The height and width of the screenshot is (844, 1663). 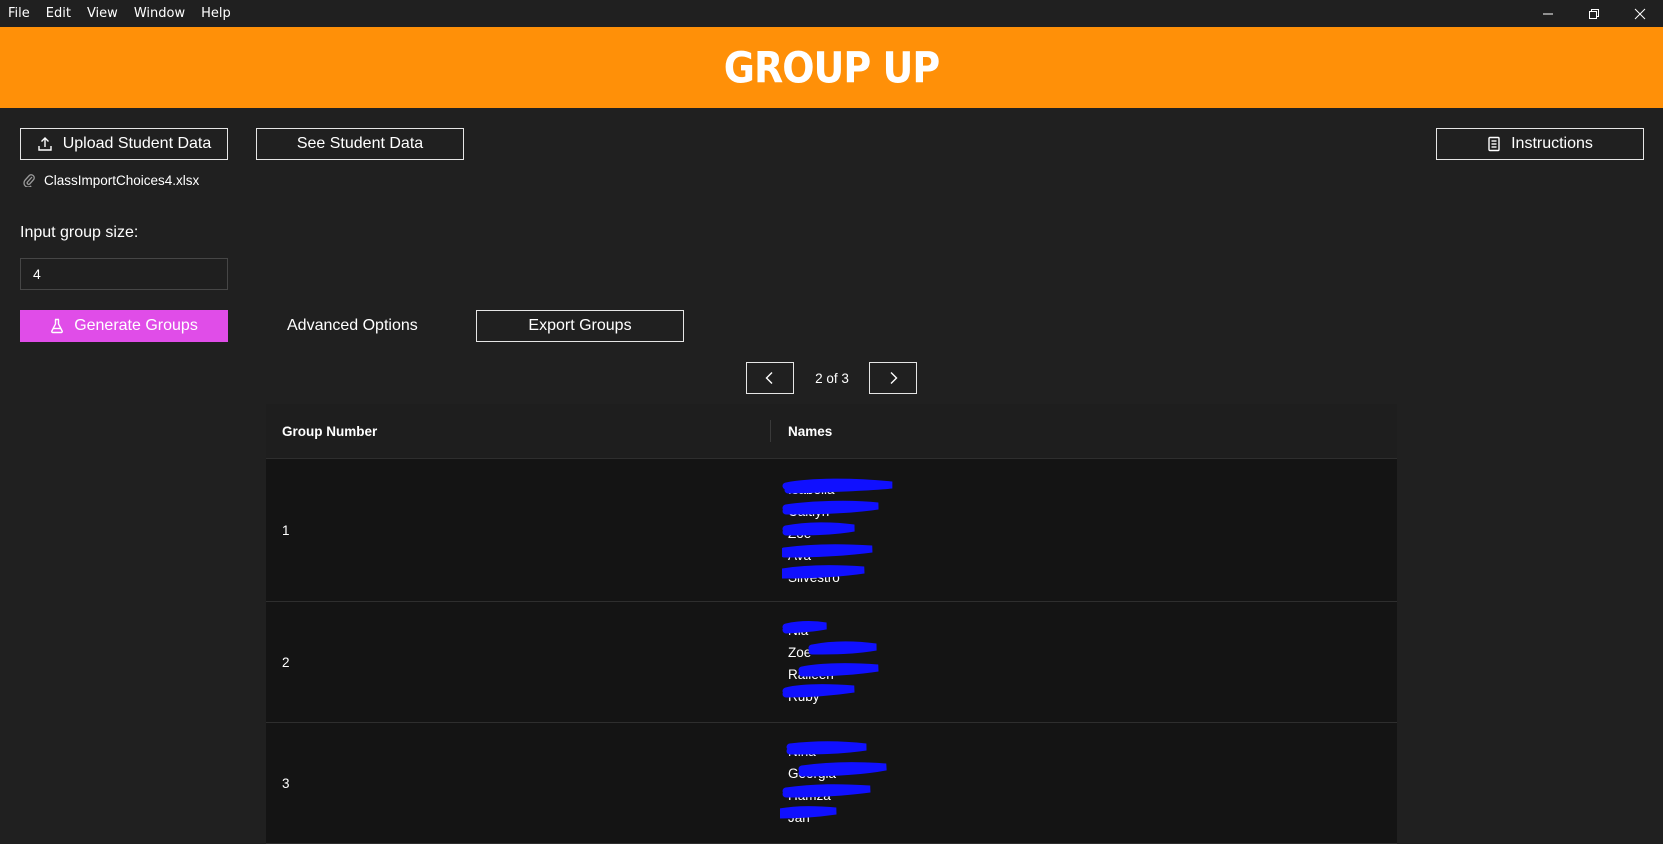 I want to click on table-header: Group Number Names, so click(x=831, y=431).